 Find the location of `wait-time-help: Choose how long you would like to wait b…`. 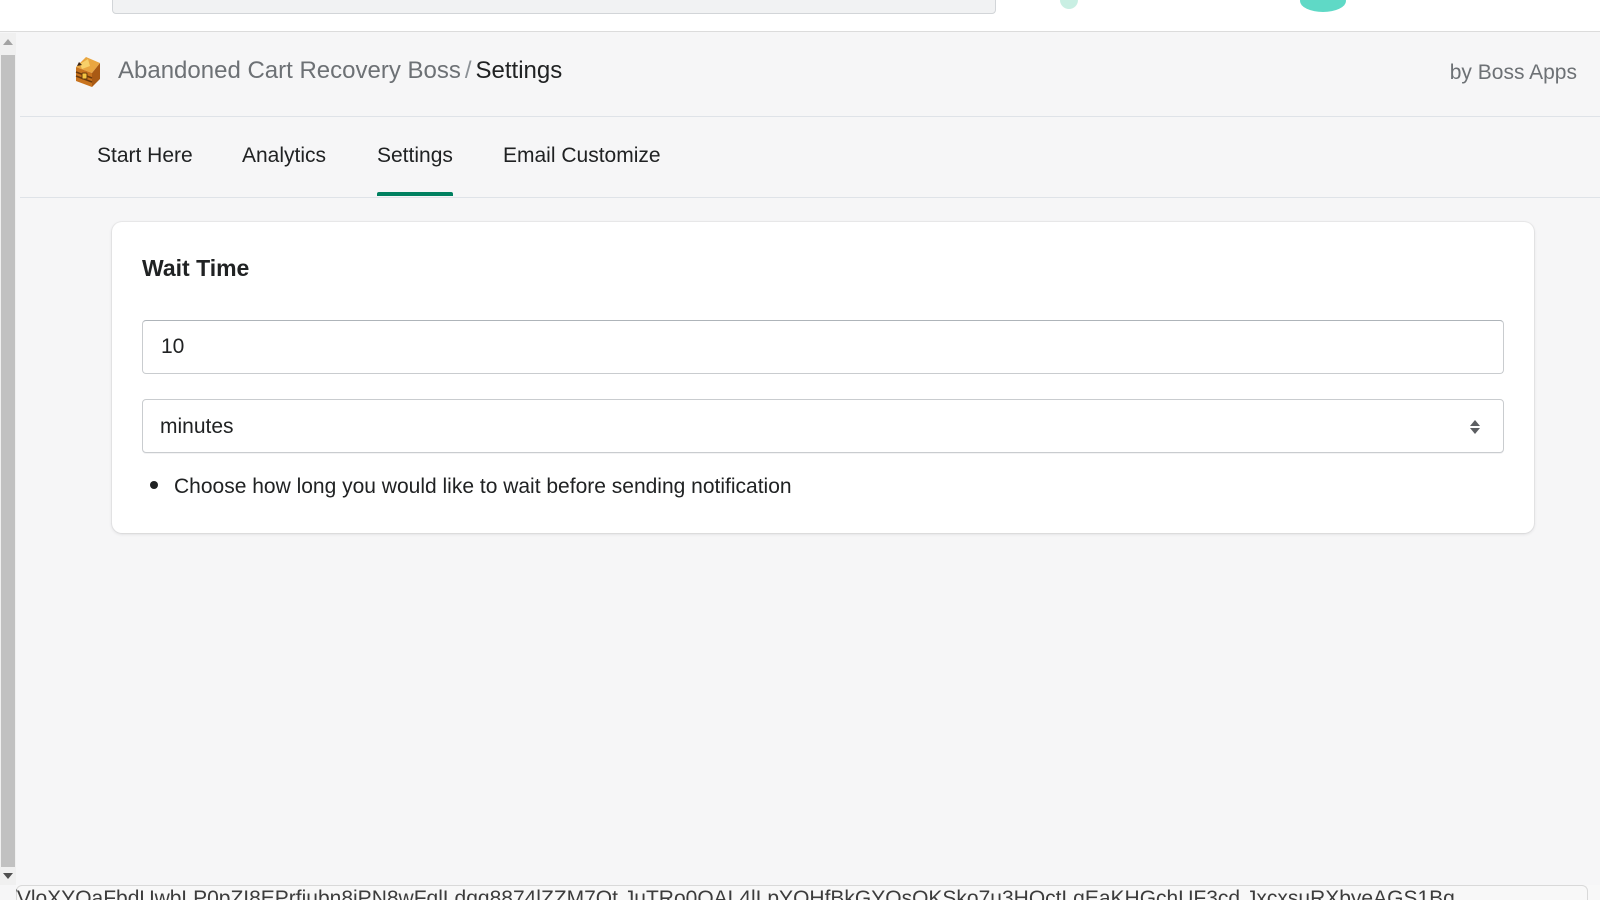

wait-time-help: Choose how long you would like to wait b… is located at coordinates (467, 487).